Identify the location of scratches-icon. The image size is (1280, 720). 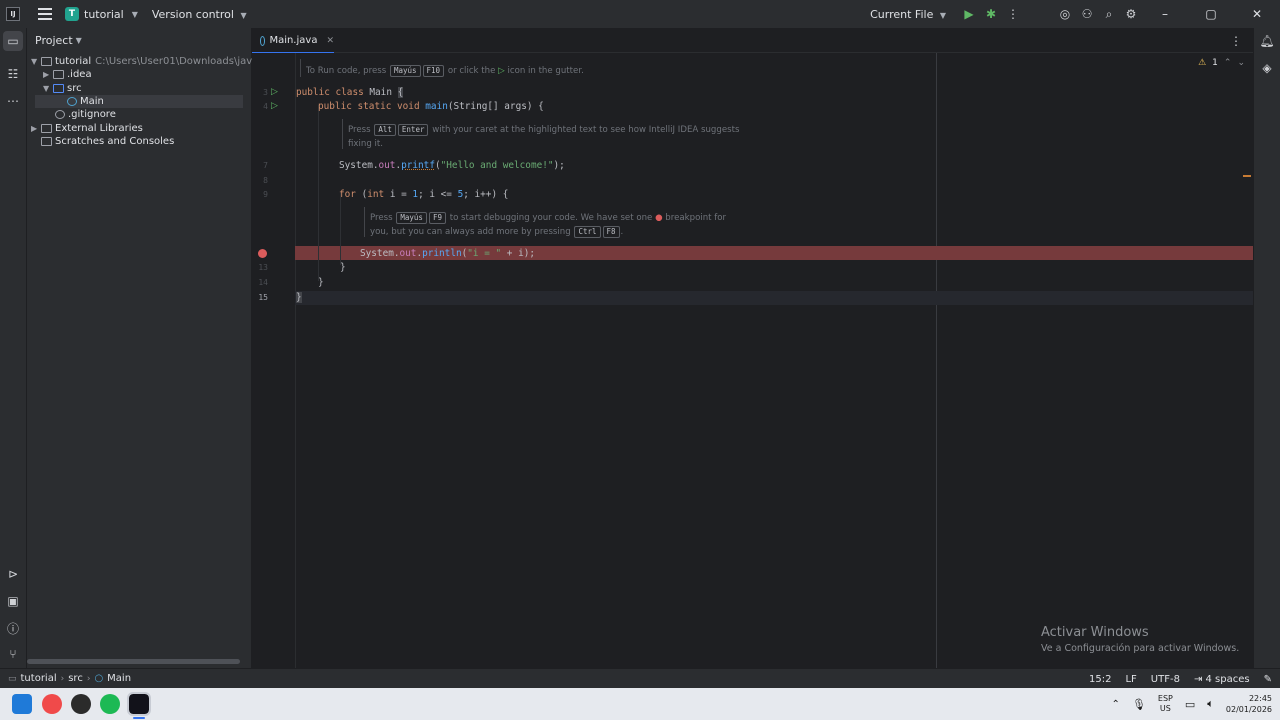
(46, 141).